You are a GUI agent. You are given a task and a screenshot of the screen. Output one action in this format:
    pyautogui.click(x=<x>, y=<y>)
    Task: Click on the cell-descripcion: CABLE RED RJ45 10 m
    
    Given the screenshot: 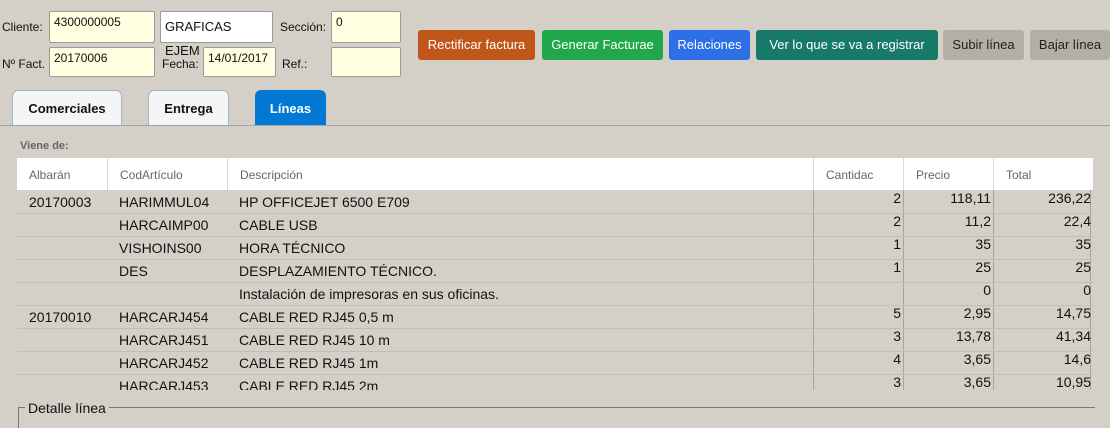 What is the action you would take?
    pyautogui.click(x=314, y=340)
    